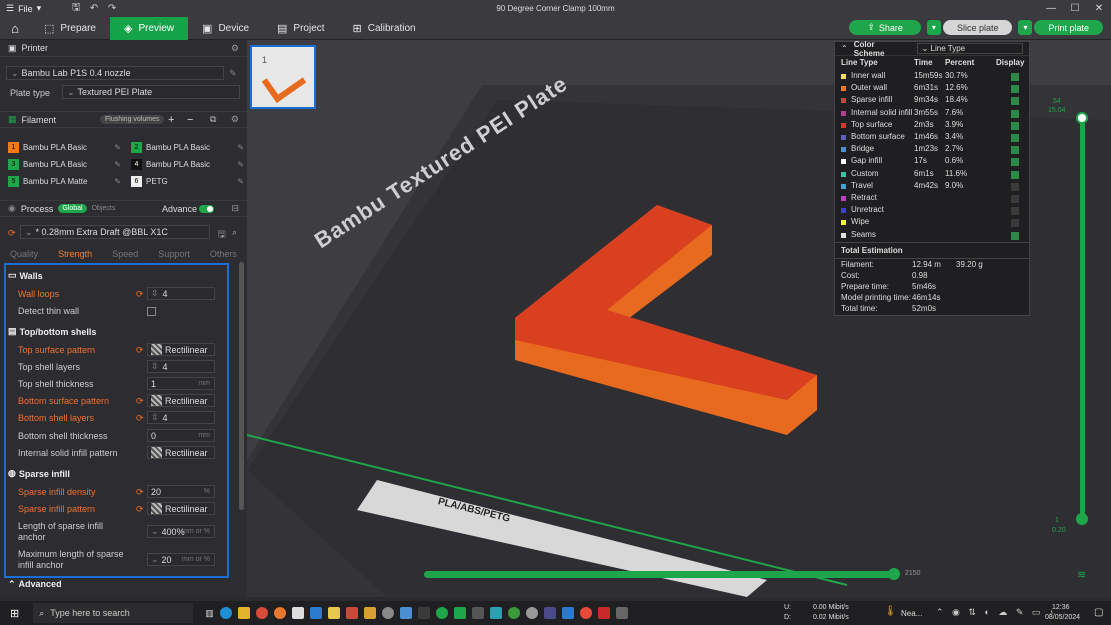 This screenshot has width=1111, height=625. I want to click on printer-select: ⌄ Bambu Lab P1S 0.4 nozzle, so click(115, 73).